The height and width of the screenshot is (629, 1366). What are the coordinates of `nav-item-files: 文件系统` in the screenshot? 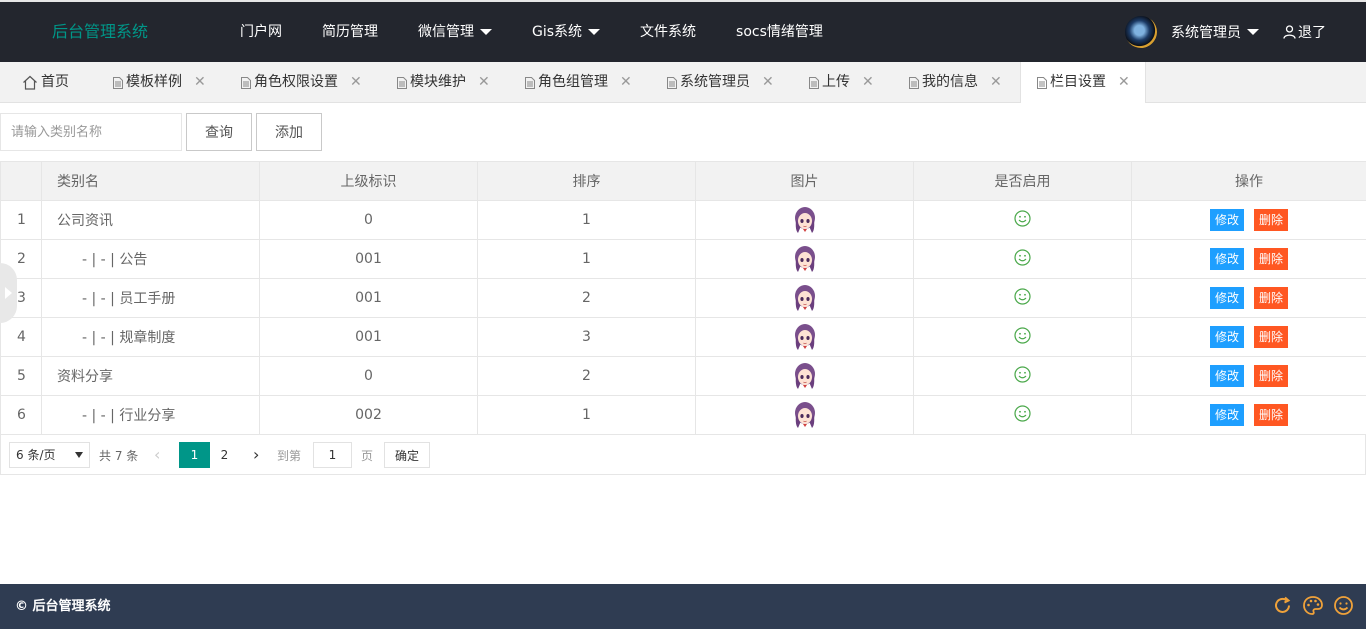 It's located at (668, 32).